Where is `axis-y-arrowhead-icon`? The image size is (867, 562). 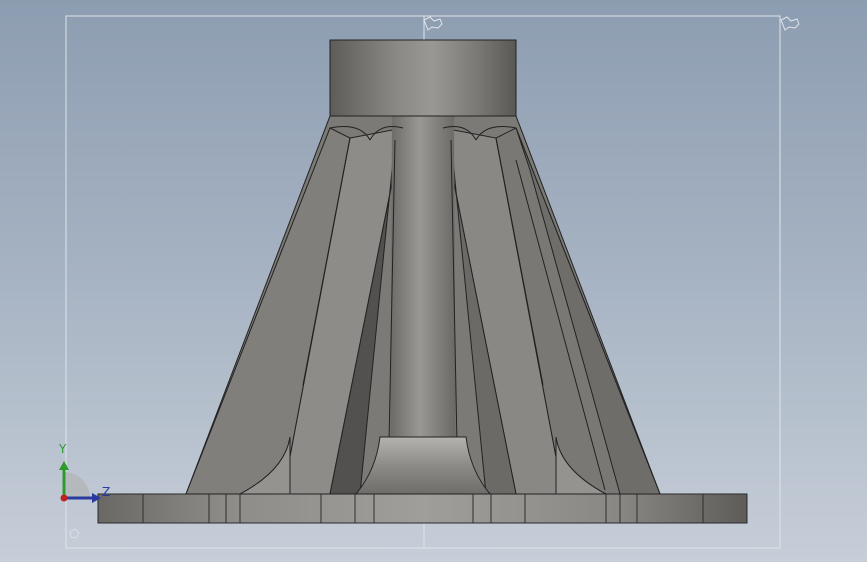
axis-y-arrowhead-icon is located at coordinates (64, 465).